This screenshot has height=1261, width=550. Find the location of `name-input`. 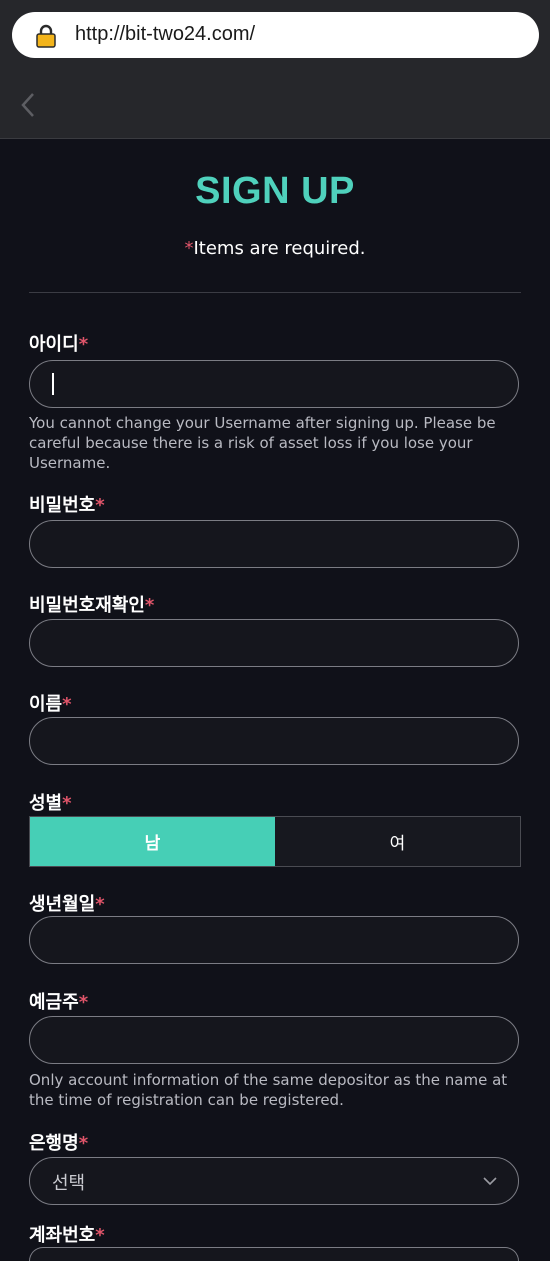

name-input is located at coordinates (274, 741).